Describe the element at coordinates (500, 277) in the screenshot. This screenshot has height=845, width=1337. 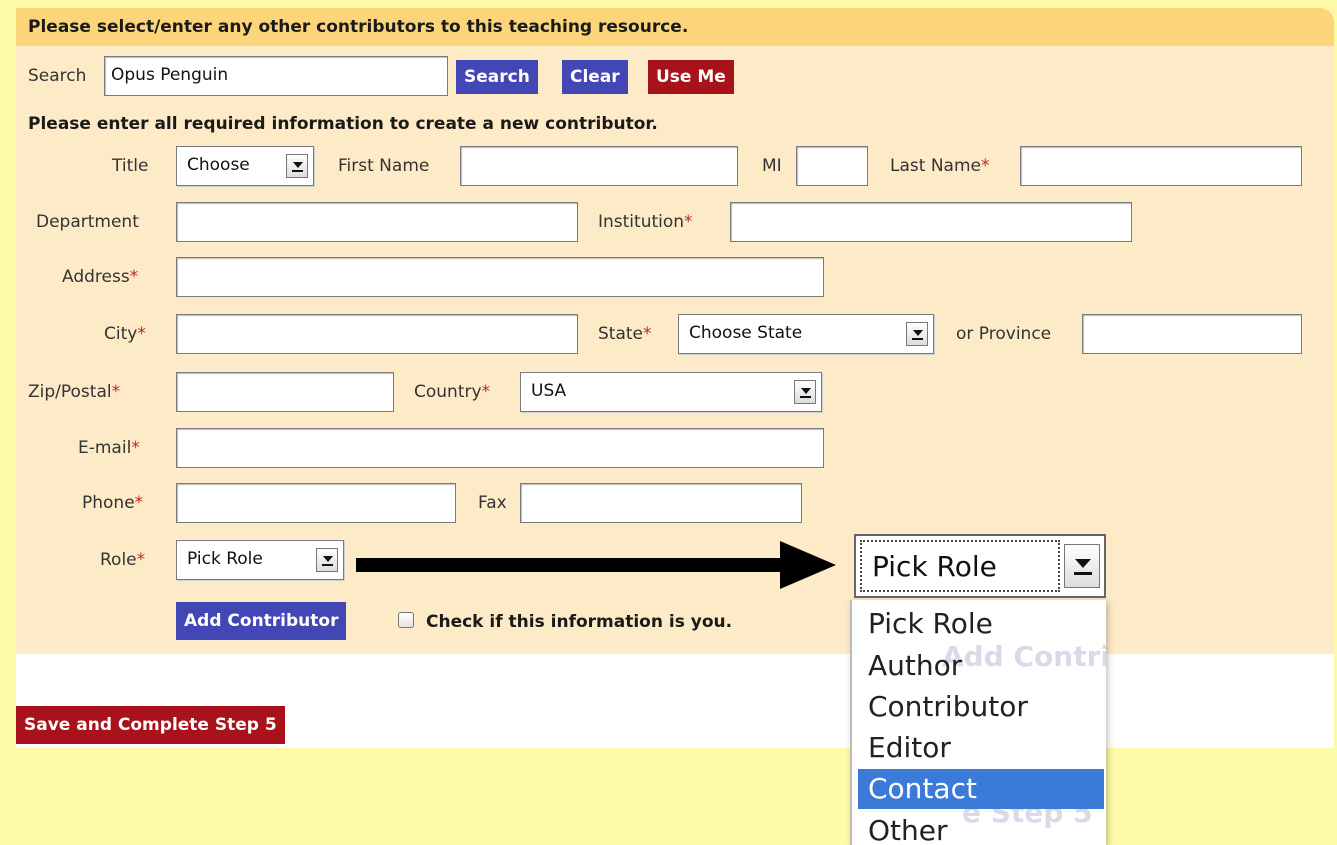
I see `address-field` at that location.